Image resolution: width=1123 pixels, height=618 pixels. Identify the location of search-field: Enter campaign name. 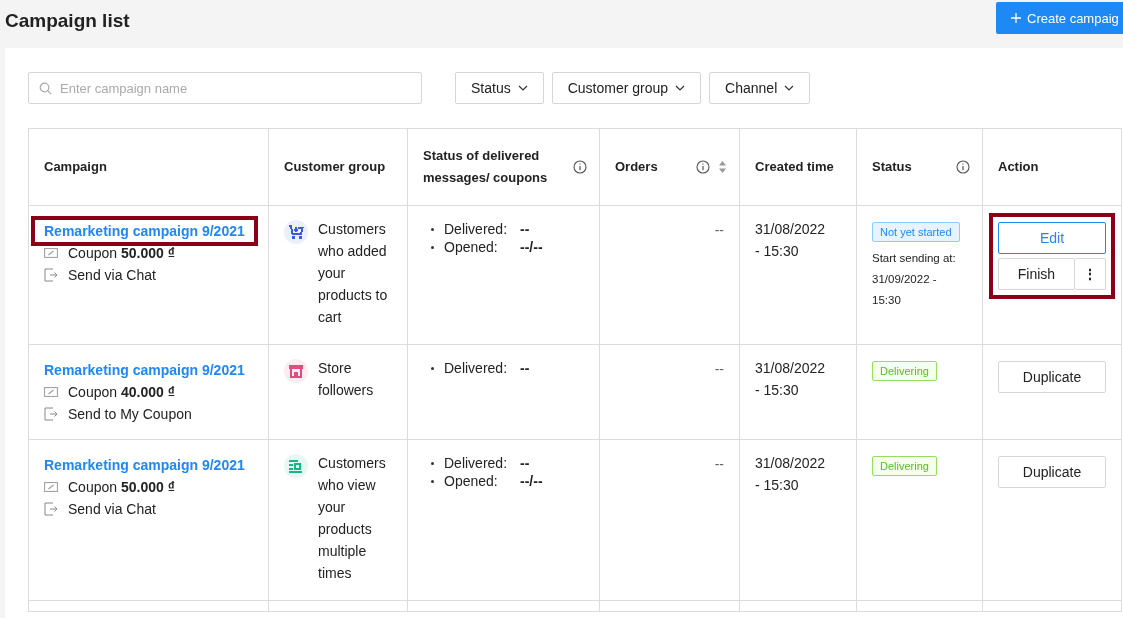
(225, 88).